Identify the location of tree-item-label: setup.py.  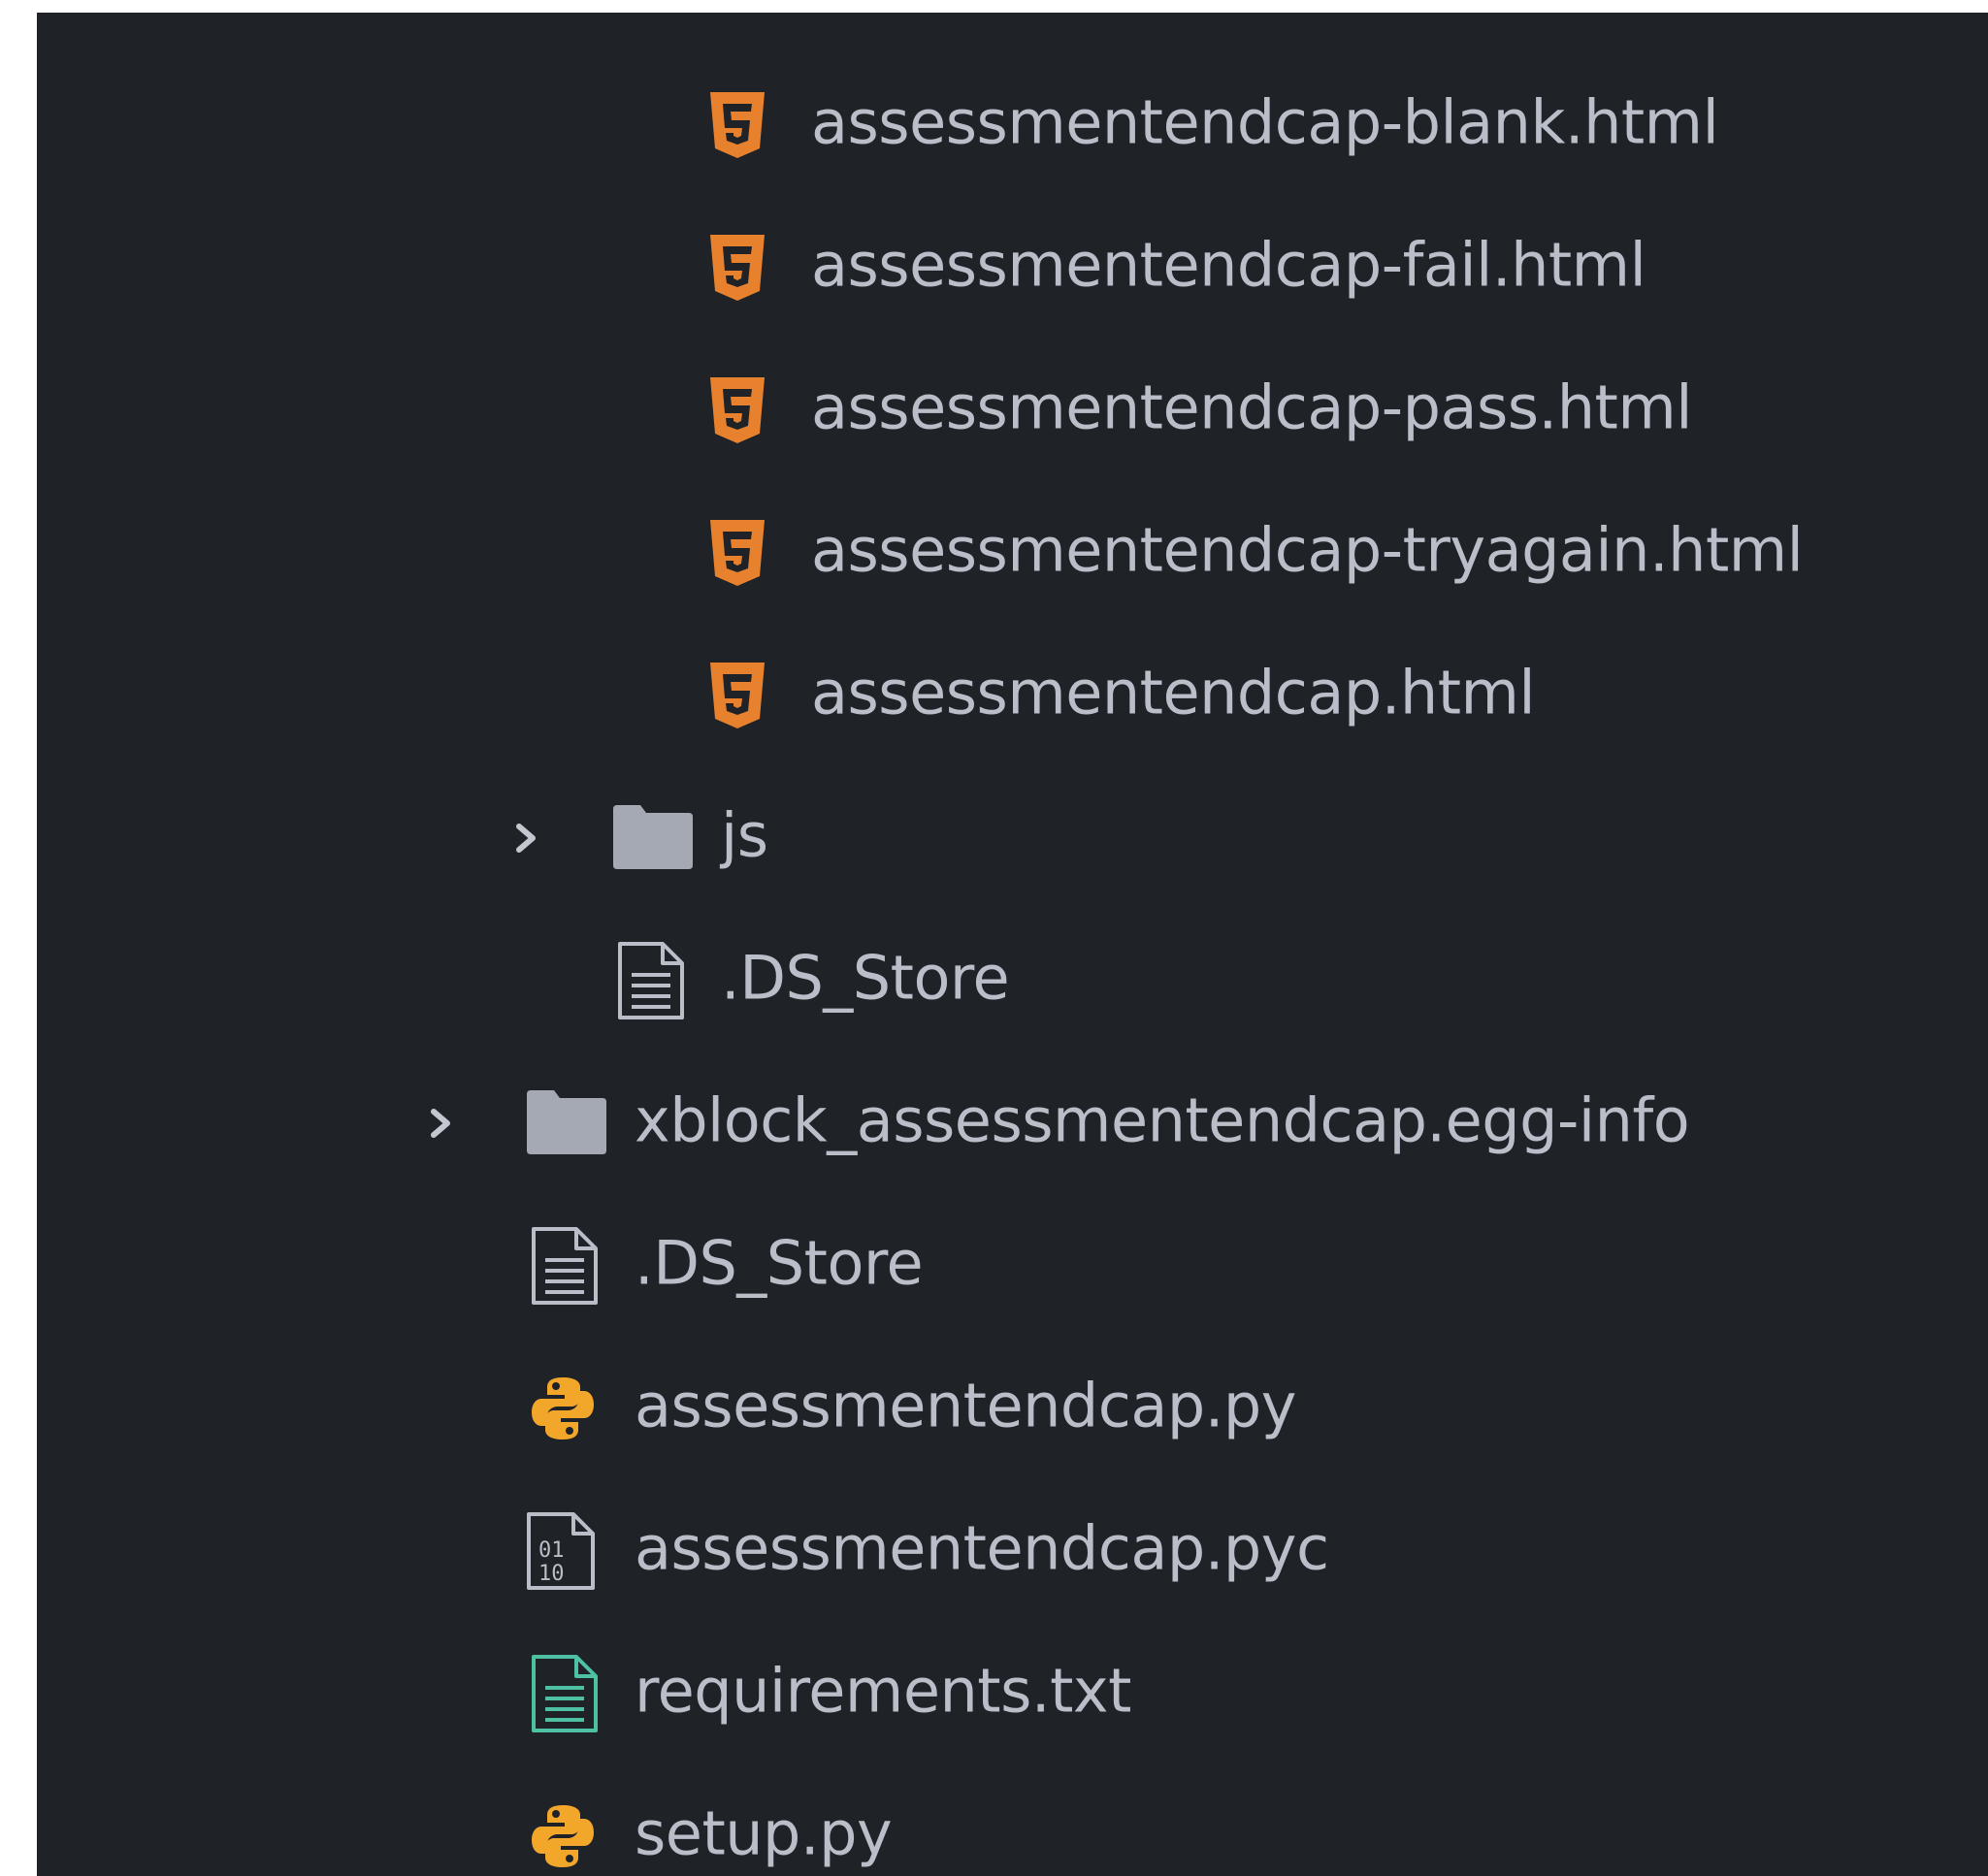
(764, 1833).